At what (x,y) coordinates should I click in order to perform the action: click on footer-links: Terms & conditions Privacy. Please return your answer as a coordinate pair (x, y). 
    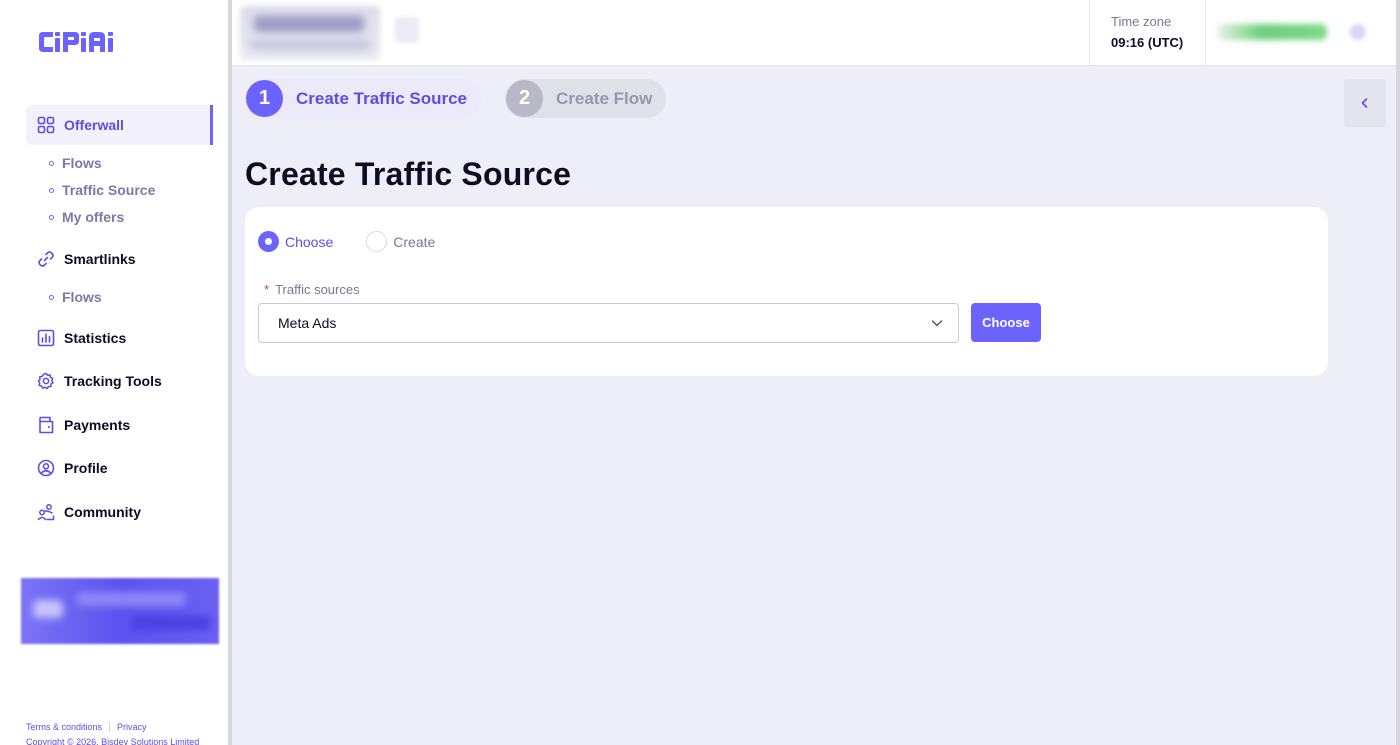
    Looking at the image, I should click on (86, 727).